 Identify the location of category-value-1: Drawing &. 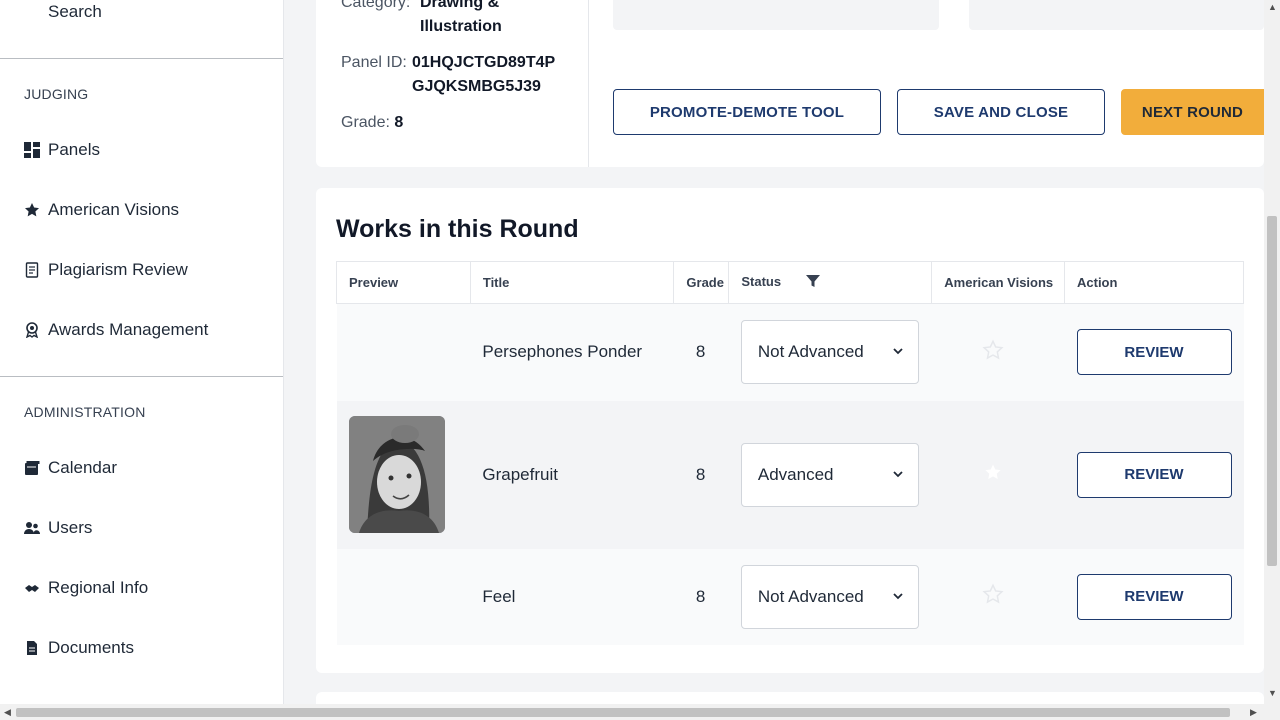
(460, 5).